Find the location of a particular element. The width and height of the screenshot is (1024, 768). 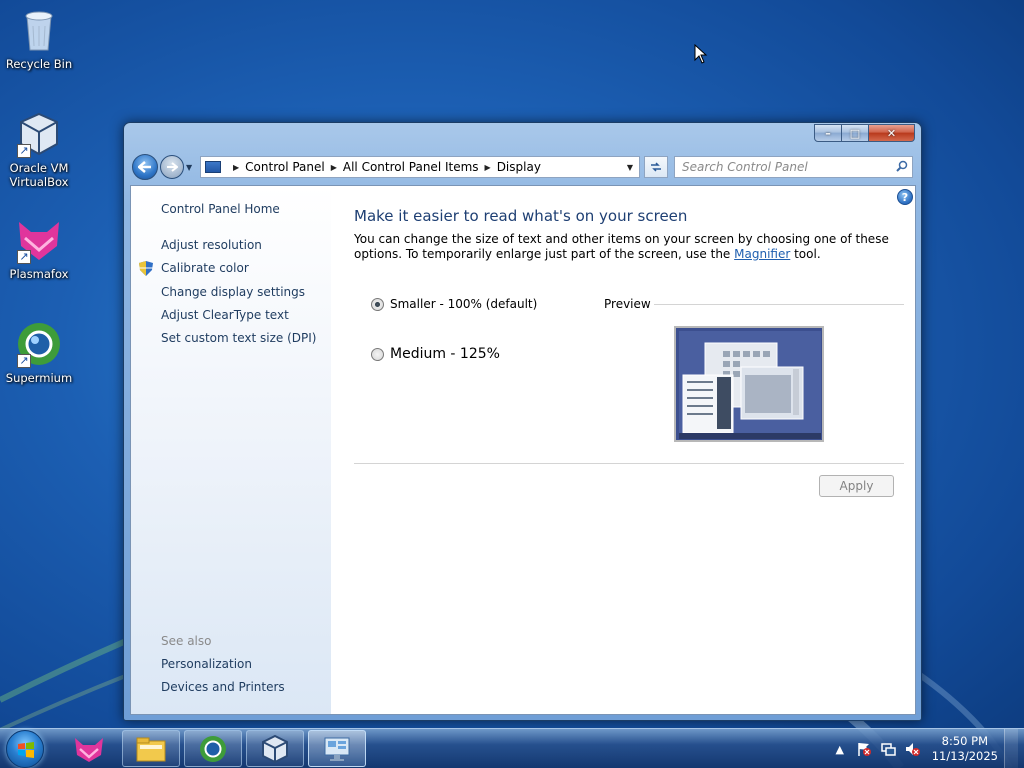

taskbar-plasmafox is located at coordinates (89, 748).